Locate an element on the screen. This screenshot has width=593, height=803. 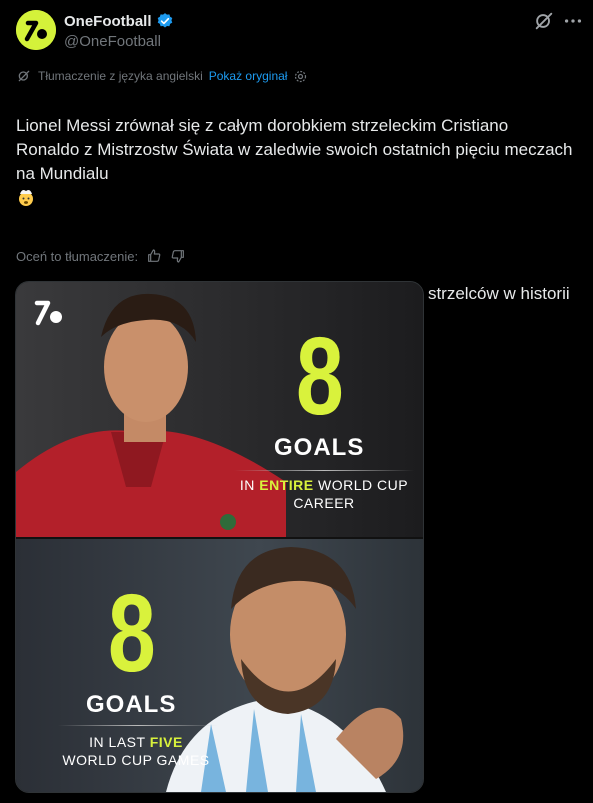
verified-badge-icon is located at coordinates (164, 20).